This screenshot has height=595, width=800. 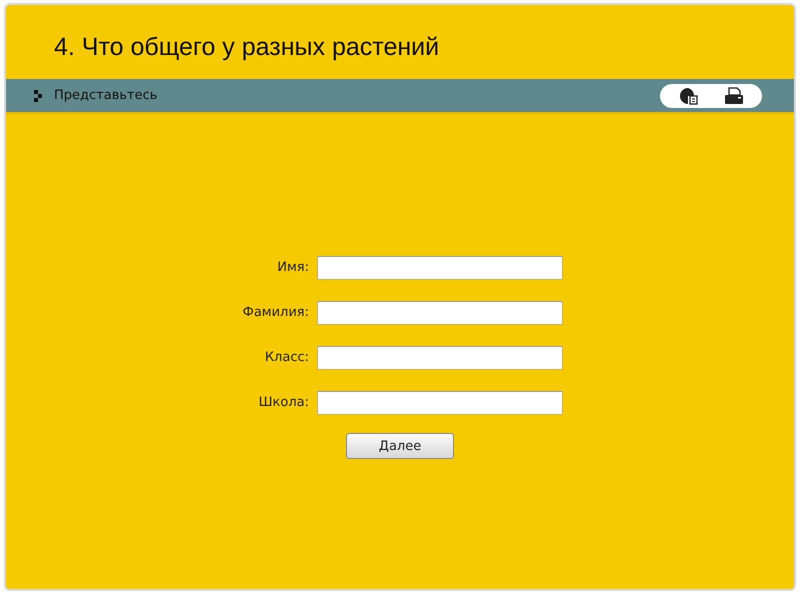 What do you see at coordinates (106, 95) in the screenshot?
I see `section-label: Представьтесь` at bounding box center [106, 95].